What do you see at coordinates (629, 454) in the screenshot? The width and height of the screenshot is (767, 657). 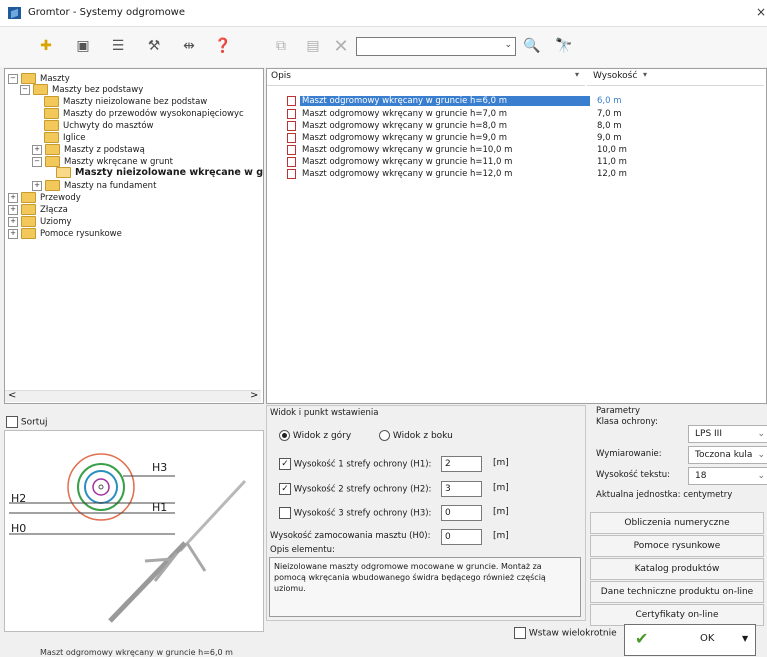 I see `wymiarowanie-label: Wymiarowanie:` at bounding box center [629, 454].